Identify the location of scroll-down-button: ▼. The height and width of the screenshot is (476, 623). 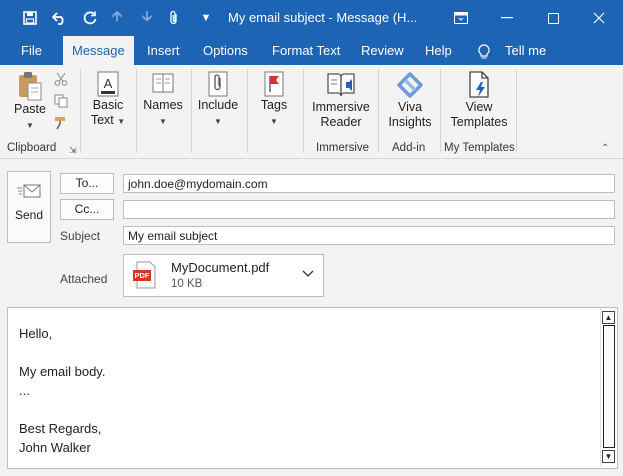
(608, 456).